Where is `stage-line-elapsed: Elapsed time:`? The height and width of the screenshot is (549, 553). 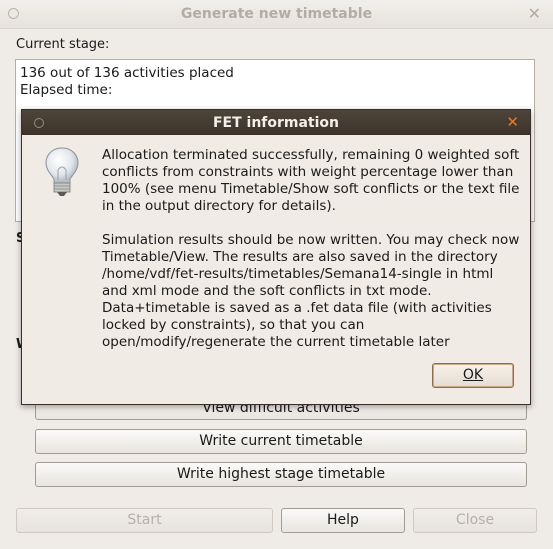 stage-line-elapsed: Elapsed time: is located at coordinates (66, 90).